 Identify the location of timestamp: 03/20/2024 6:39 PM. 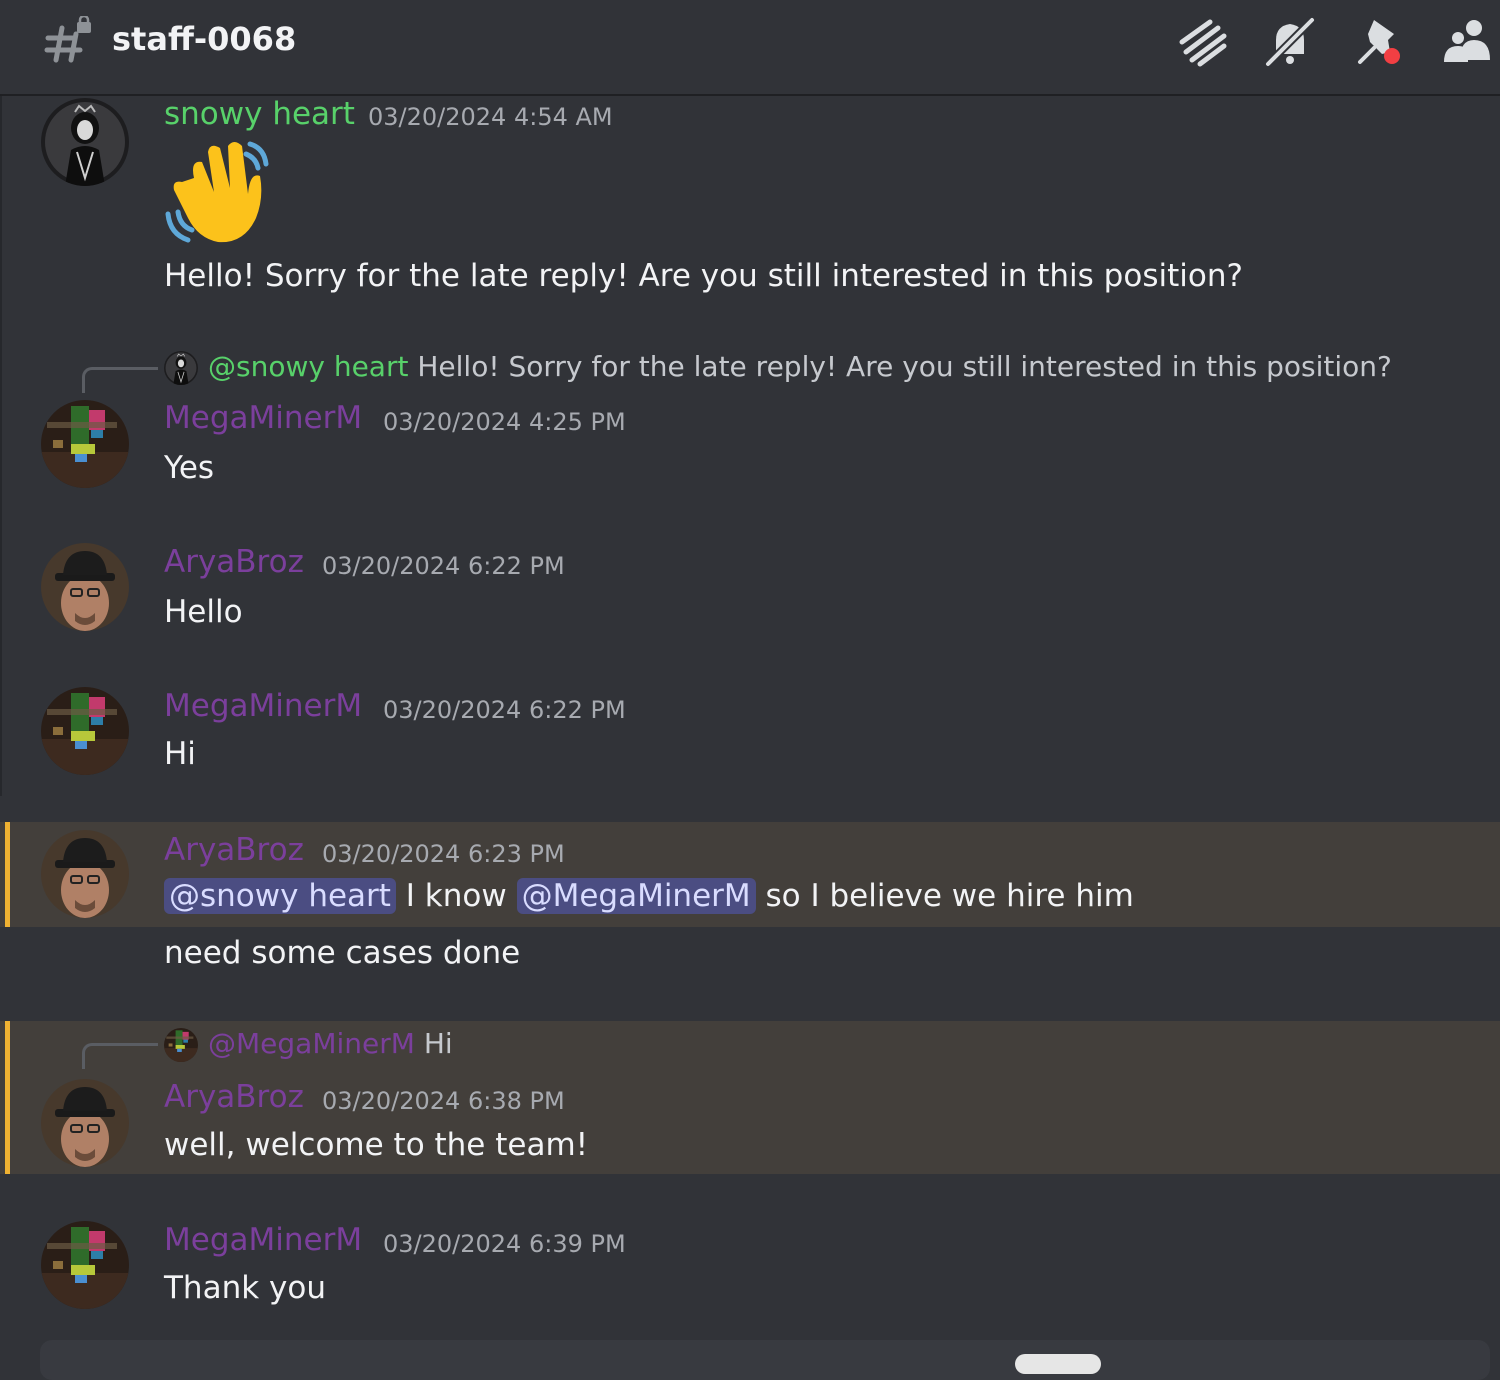
(504, 1244).